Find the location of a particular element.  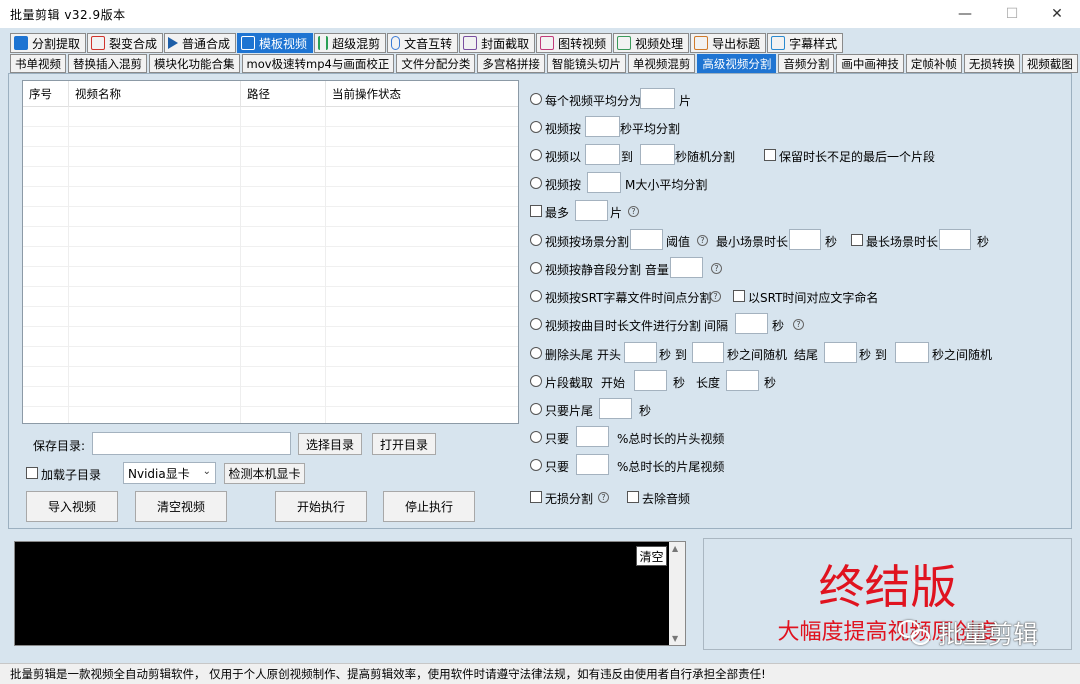

subtab-freeze-frame: 定帧补帧 is located at coordinates (933, 63).